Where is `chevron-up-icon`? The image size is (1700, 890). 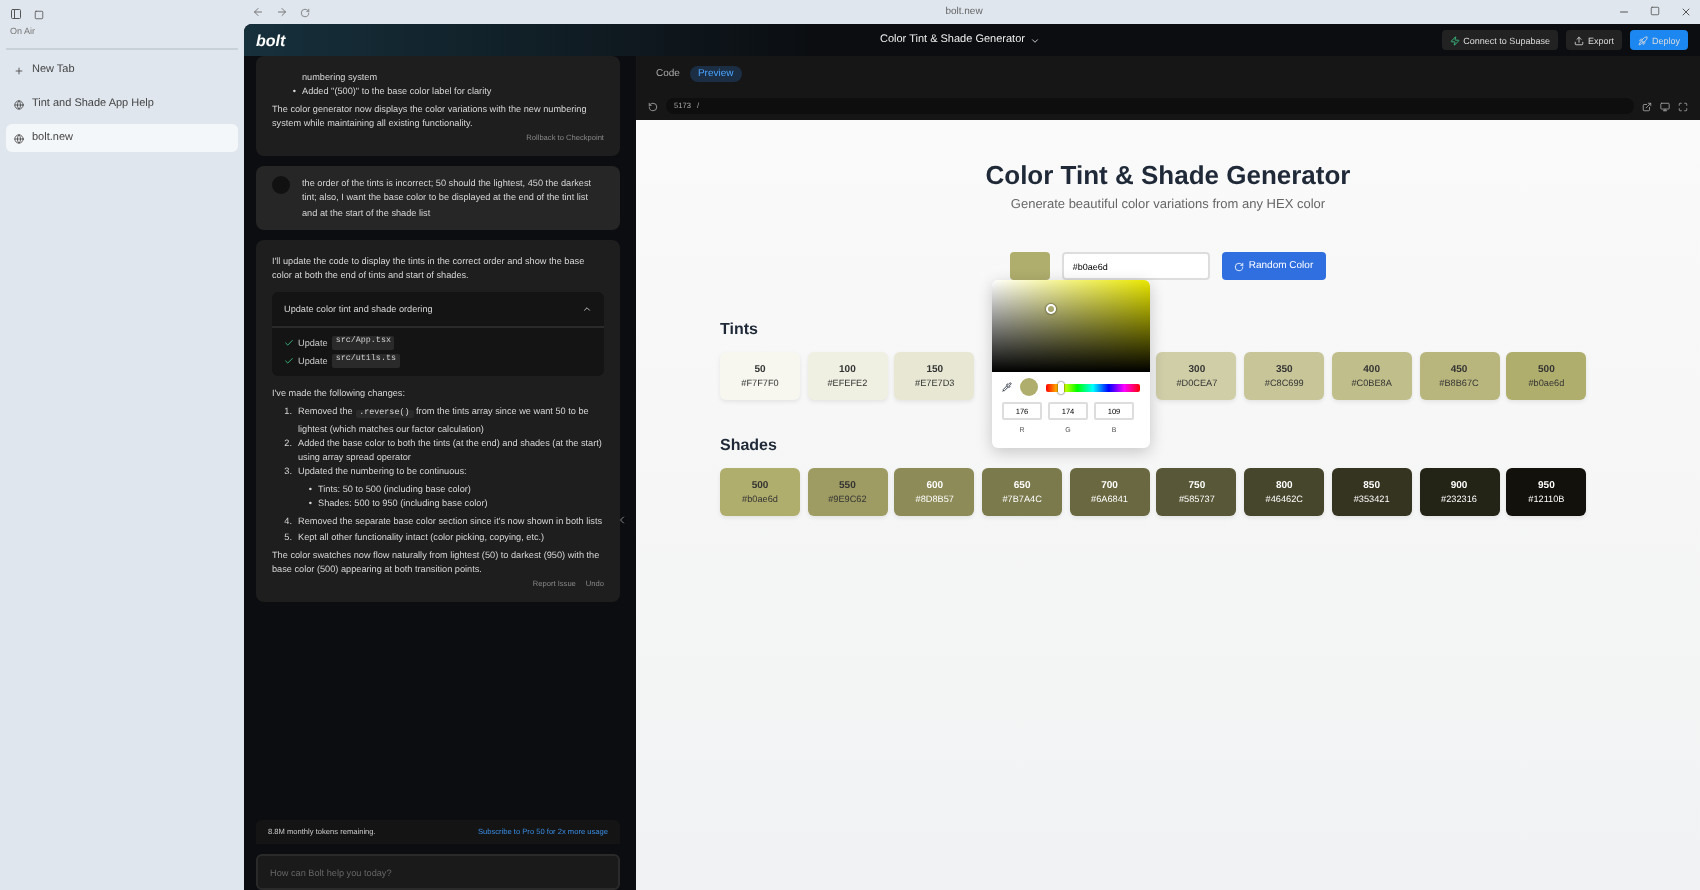 chevron-up-icon is located at coordinates (587, 308).